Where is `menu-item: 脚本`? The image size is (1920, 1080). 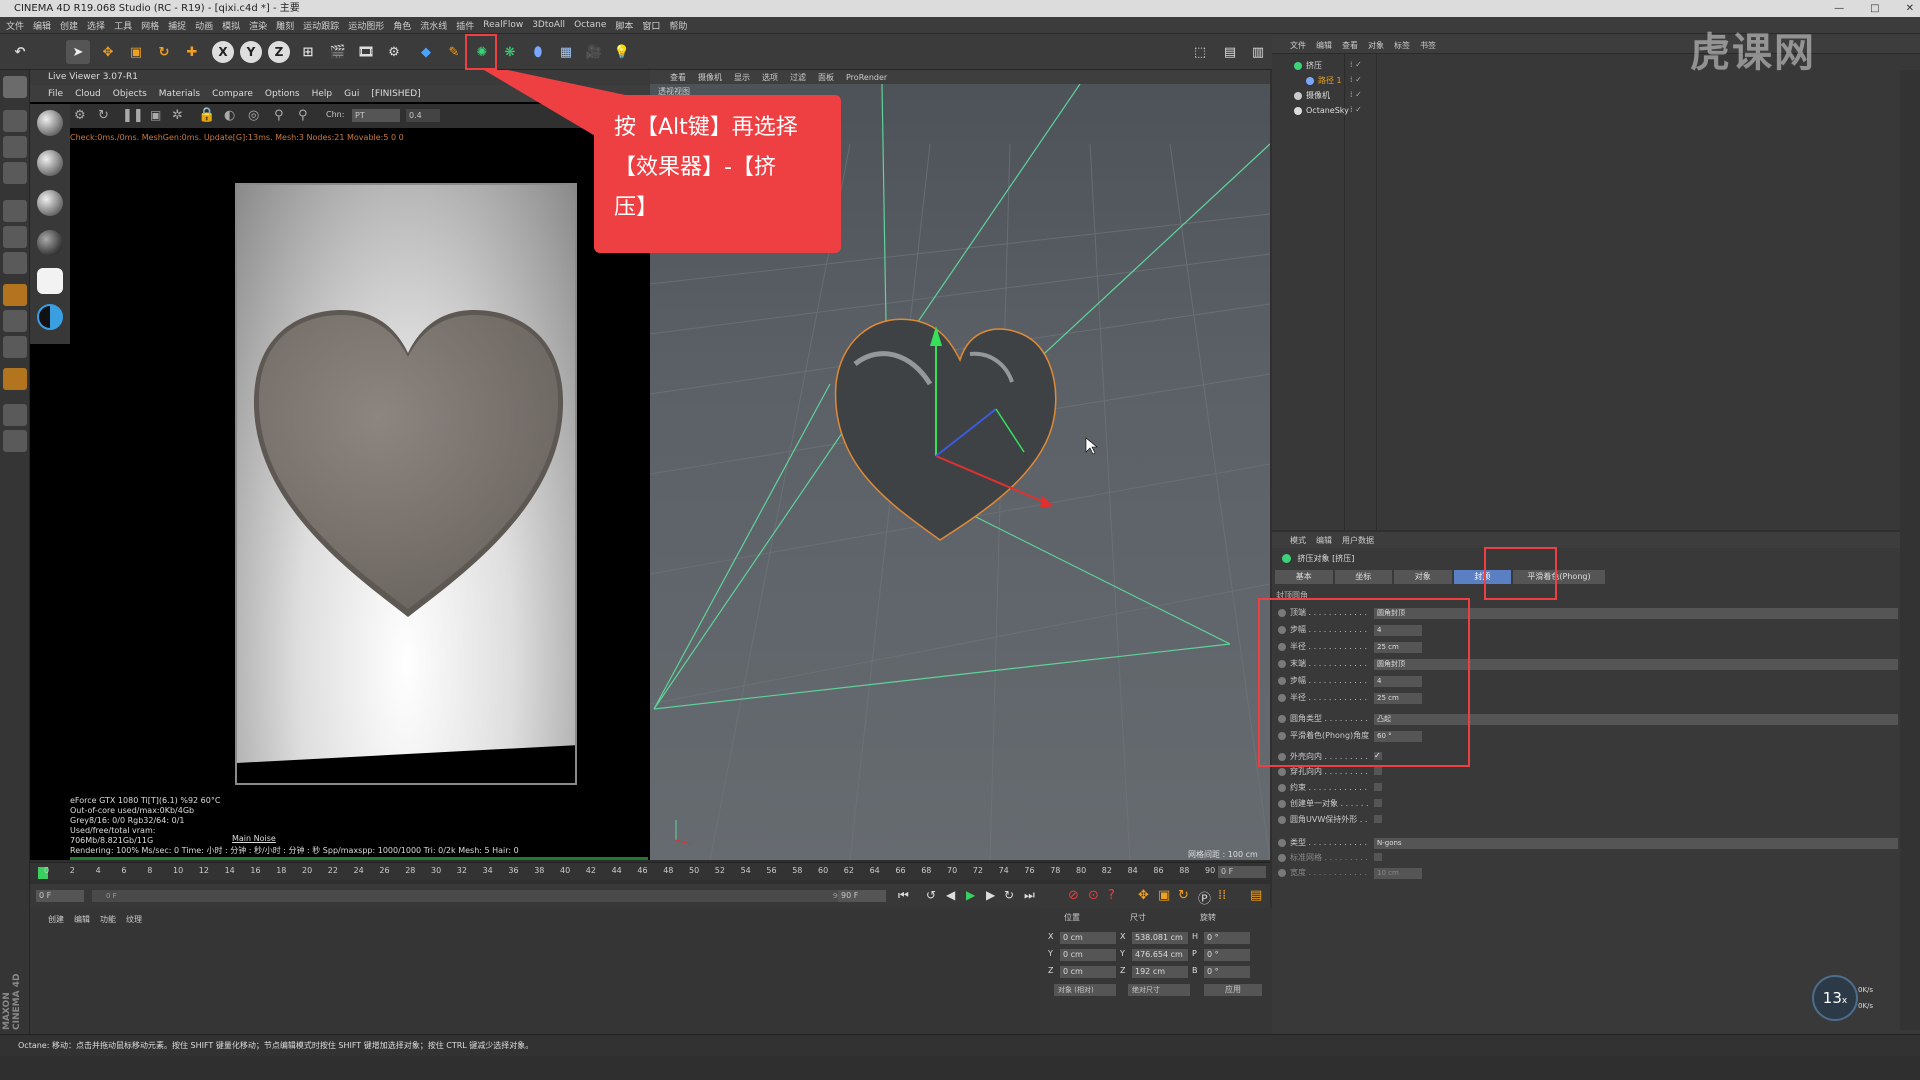
menu-item: 脚本 is located at coordinates (624, 25).